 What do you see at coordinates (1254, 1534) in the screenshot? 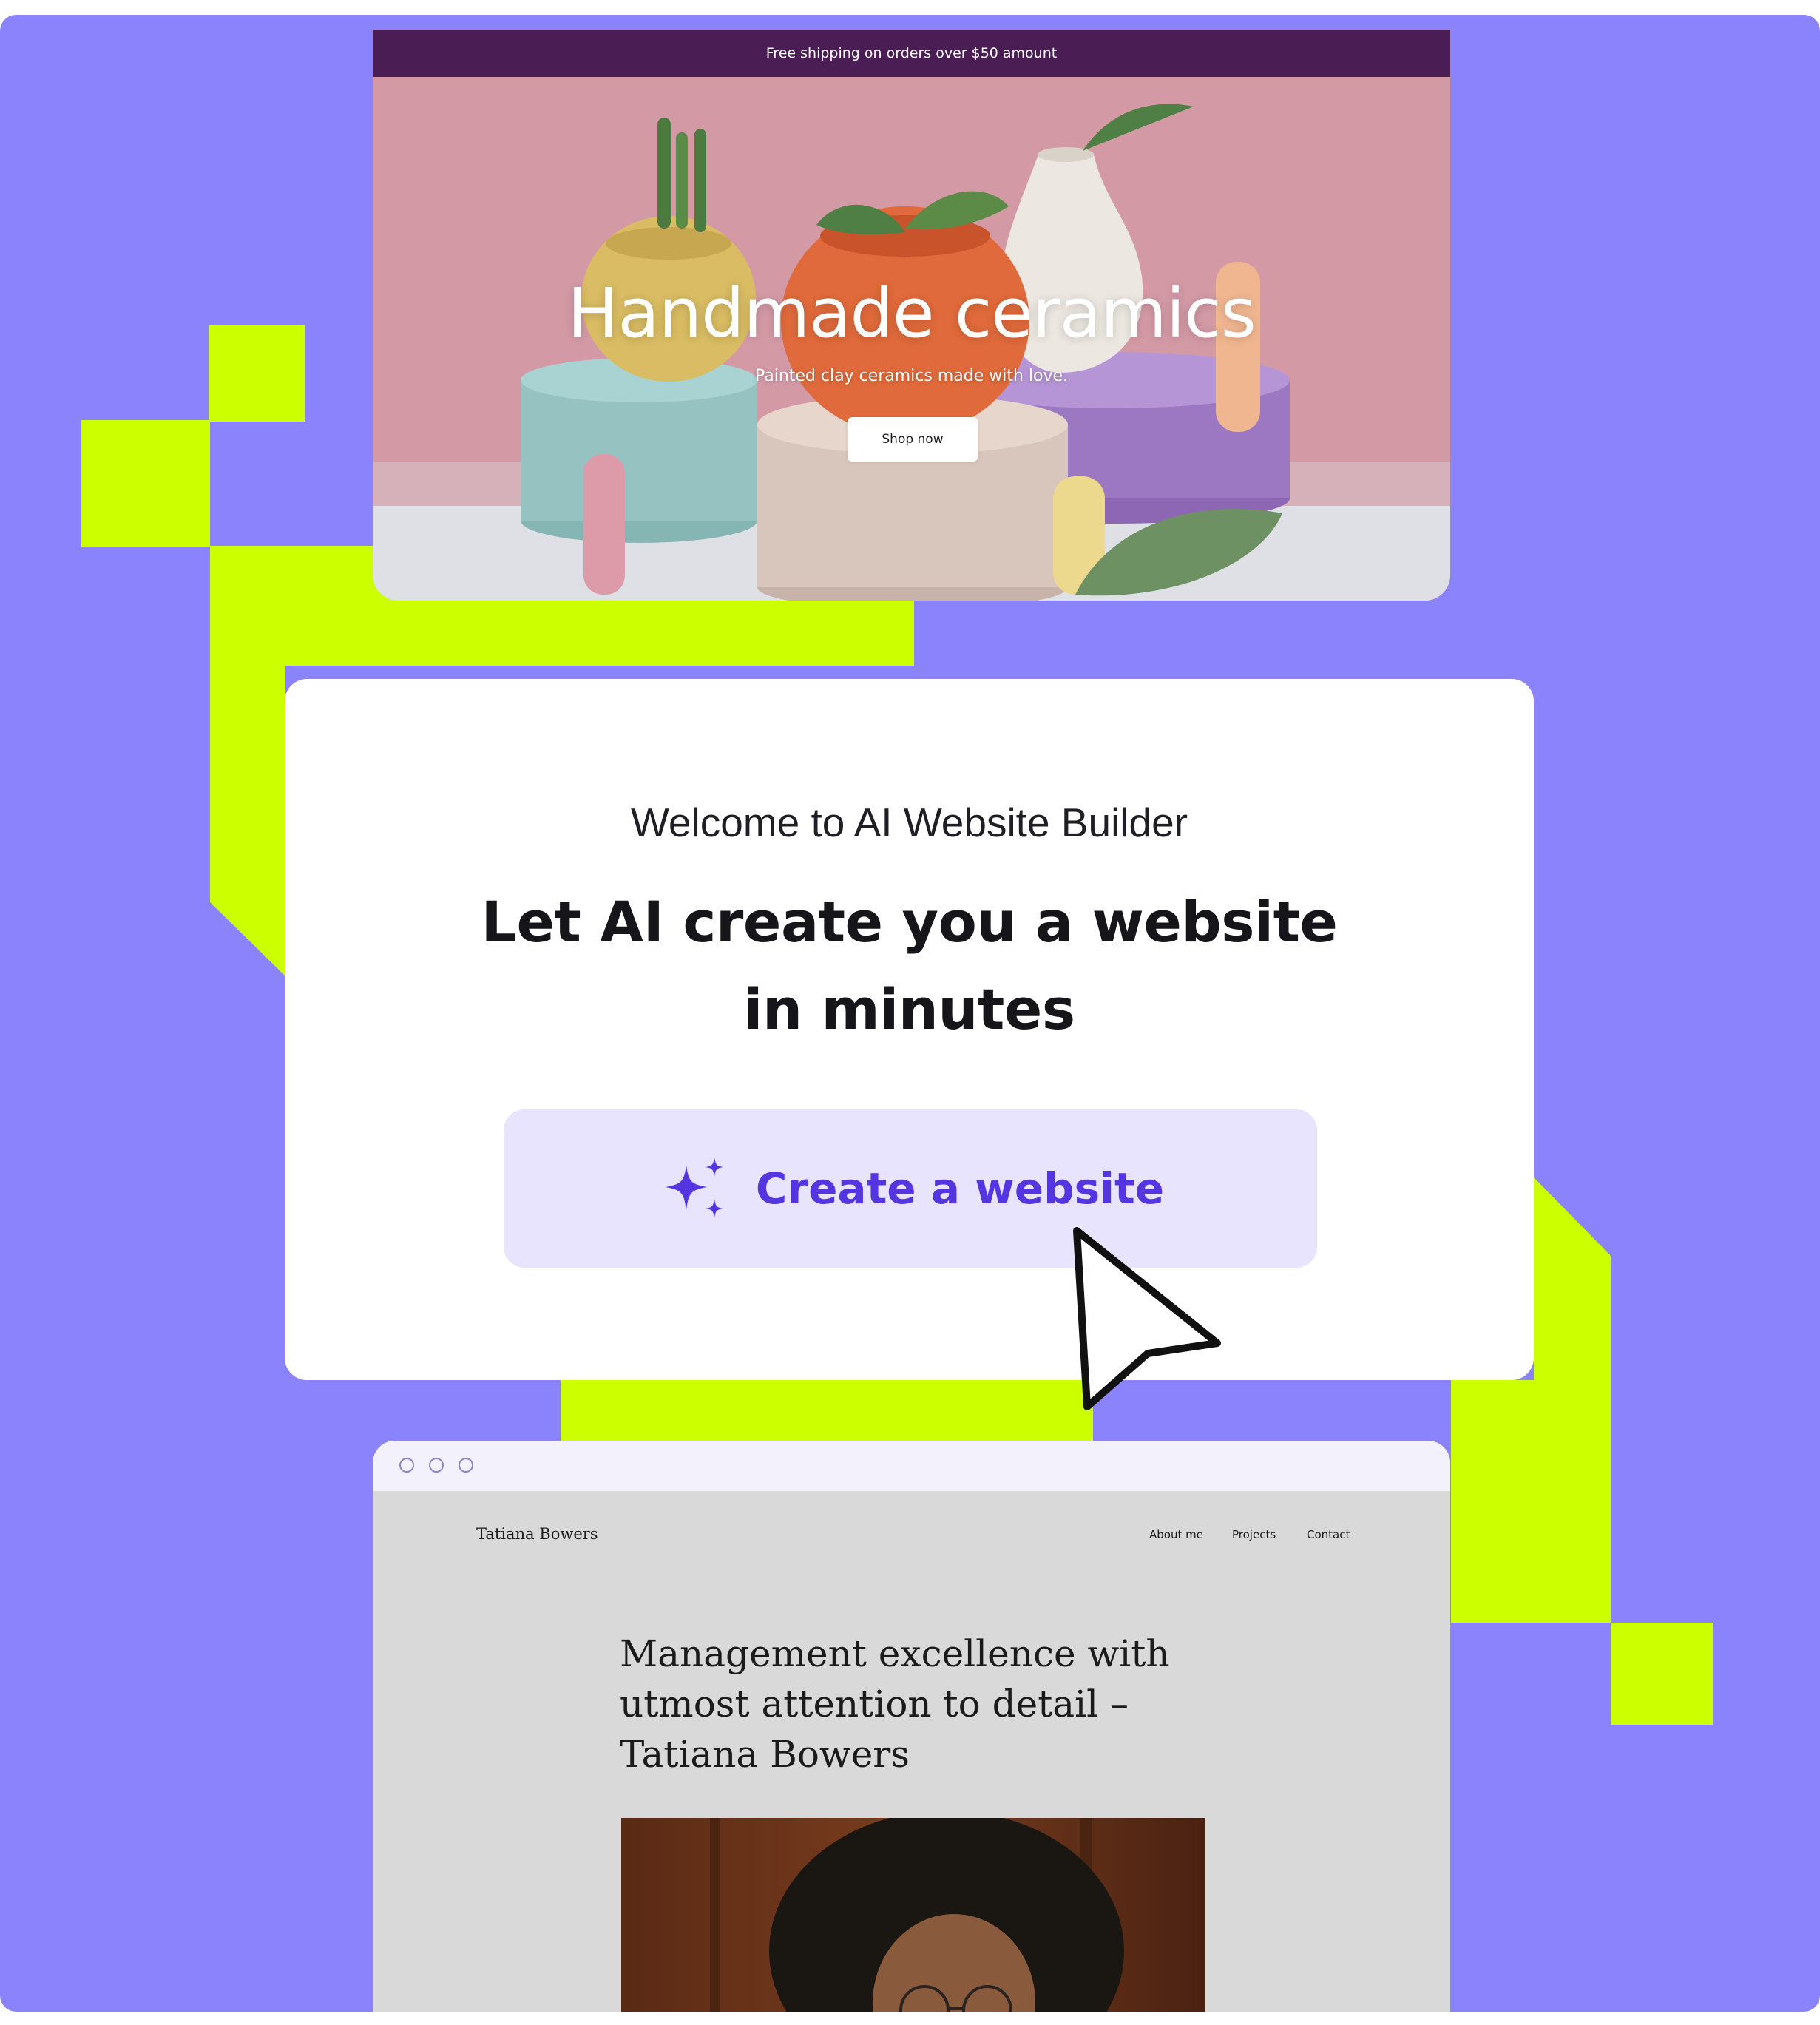
I see `nav-projects: Projects` at bounding box center [1254, 1534].